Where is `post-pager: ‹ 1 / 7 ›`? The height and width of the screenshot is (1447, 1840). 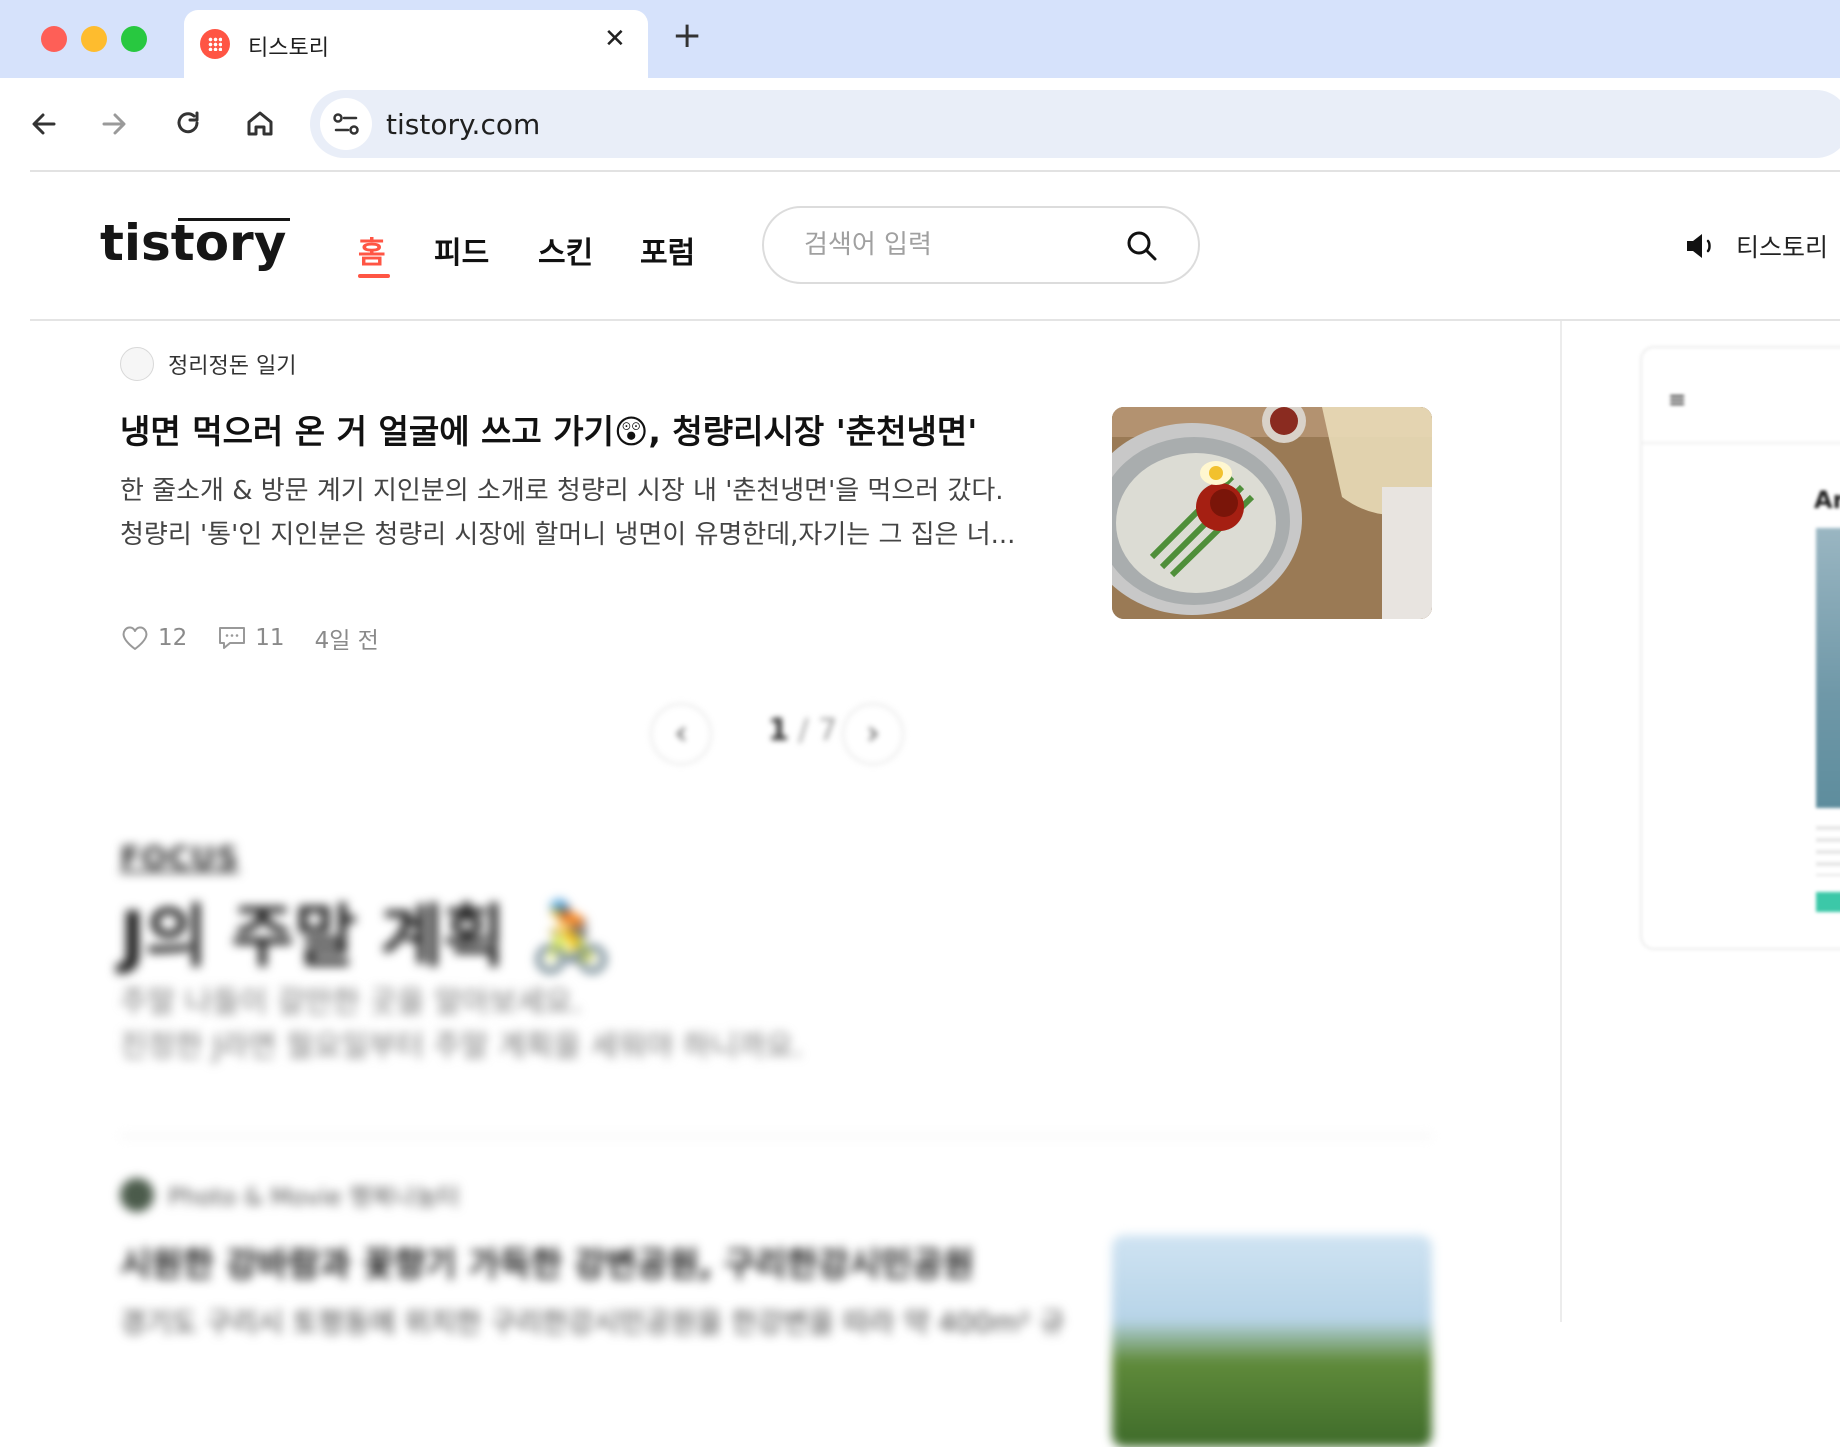
post-pager: ‹ 1 / 7 › is located at coordinates (795, 734).